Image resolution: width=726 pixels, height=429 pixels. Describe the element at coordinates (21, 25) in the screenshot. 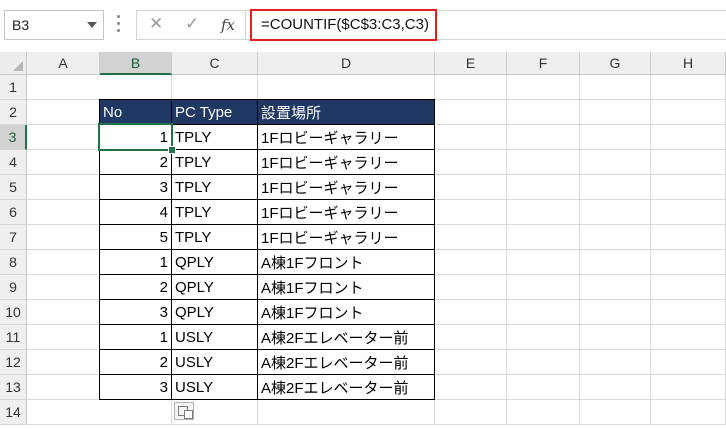

I see `name-box-value: B3` at that location.